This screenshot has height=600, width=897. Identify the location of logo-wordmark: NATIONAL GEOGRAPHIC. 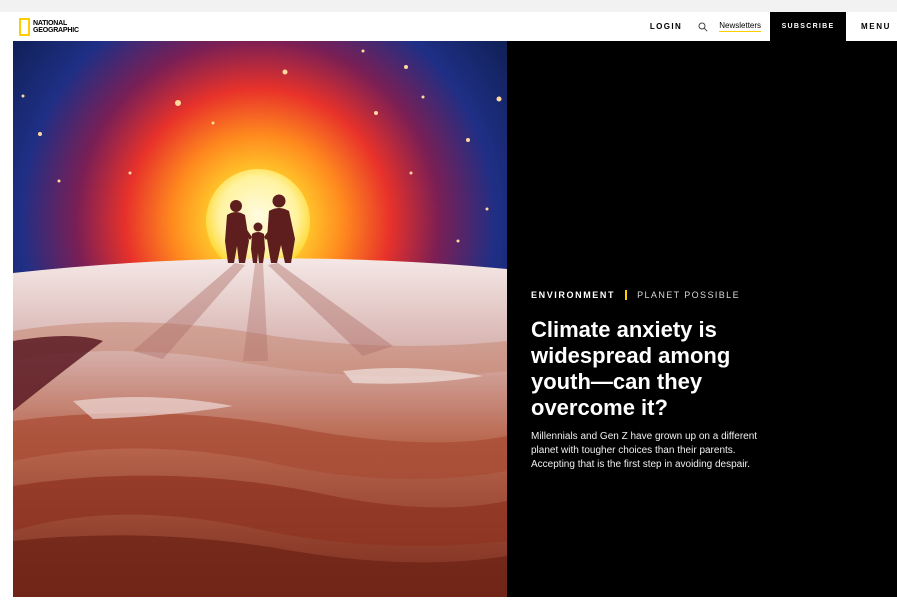
(56, 27).